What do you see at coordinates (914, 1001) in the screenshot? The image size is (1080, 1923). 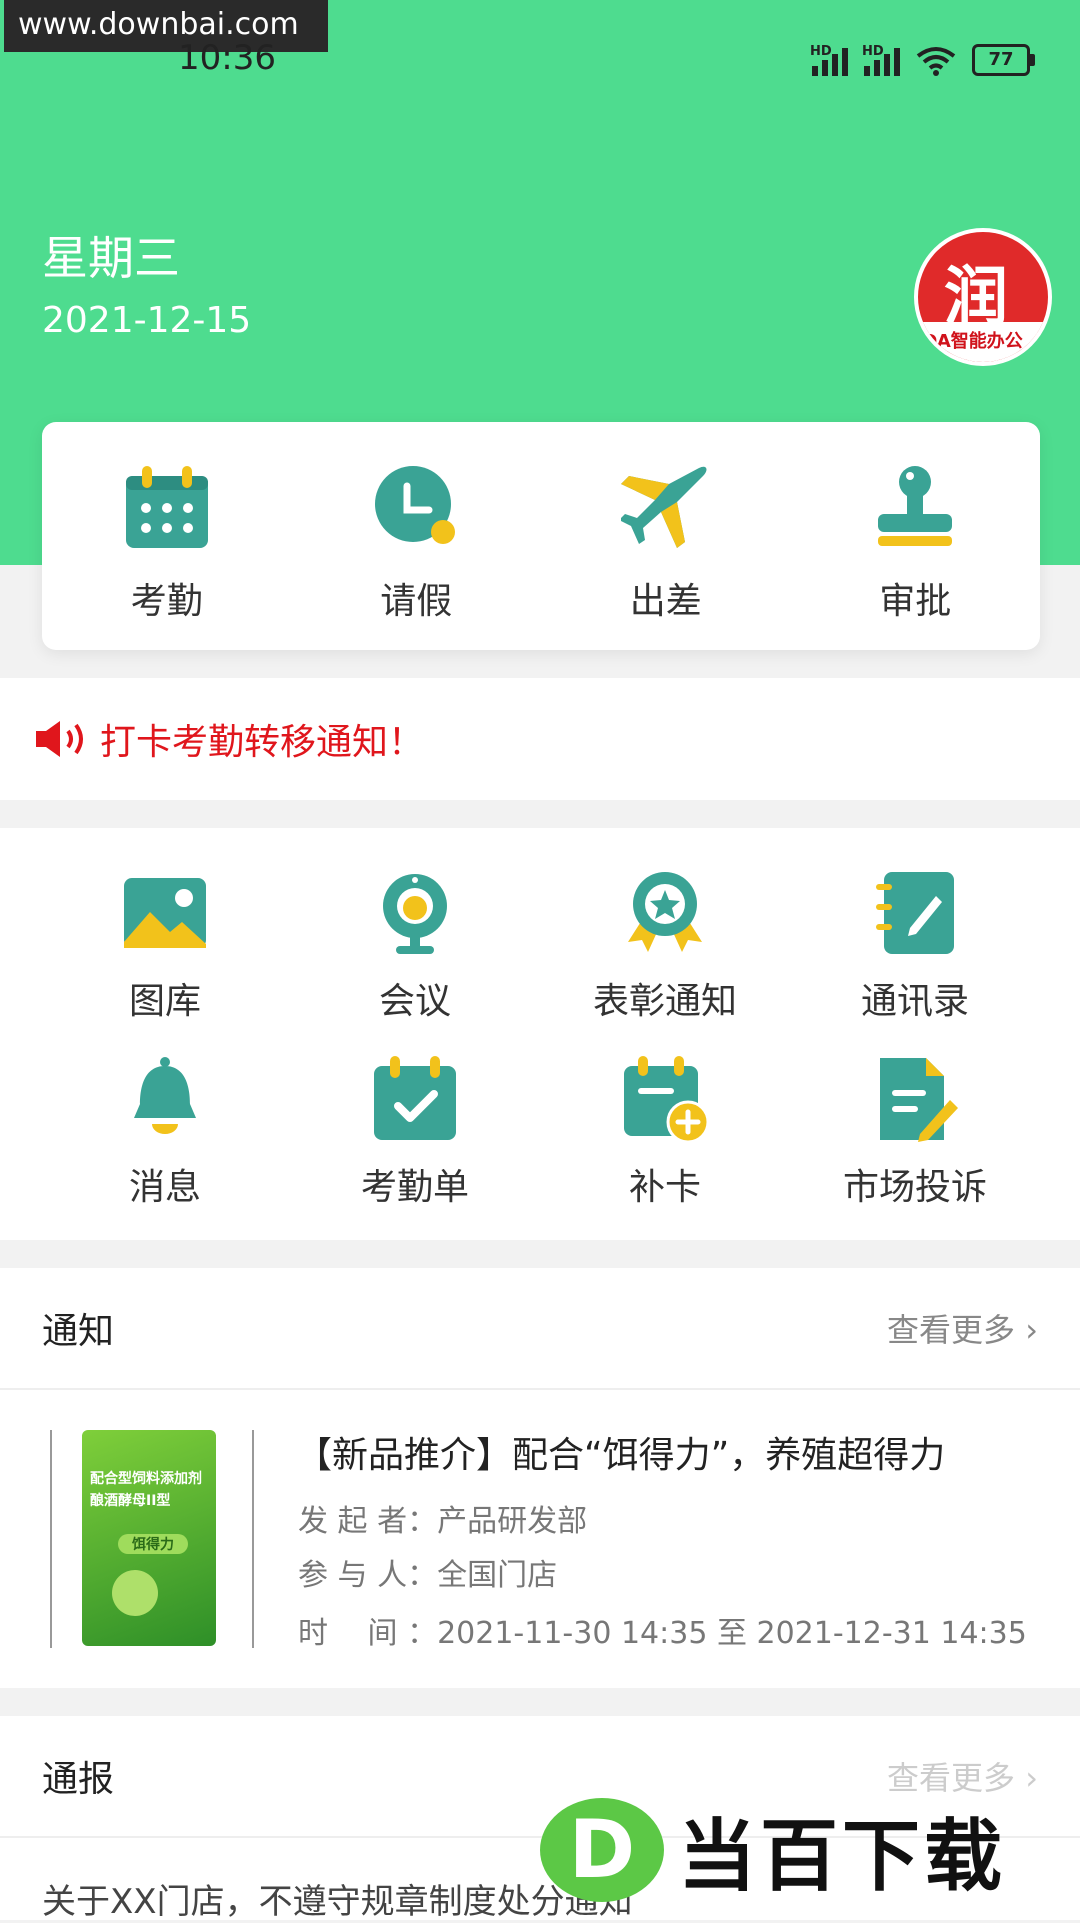 I see `app-label: 通讯录` at bounding box center [914, 1001].